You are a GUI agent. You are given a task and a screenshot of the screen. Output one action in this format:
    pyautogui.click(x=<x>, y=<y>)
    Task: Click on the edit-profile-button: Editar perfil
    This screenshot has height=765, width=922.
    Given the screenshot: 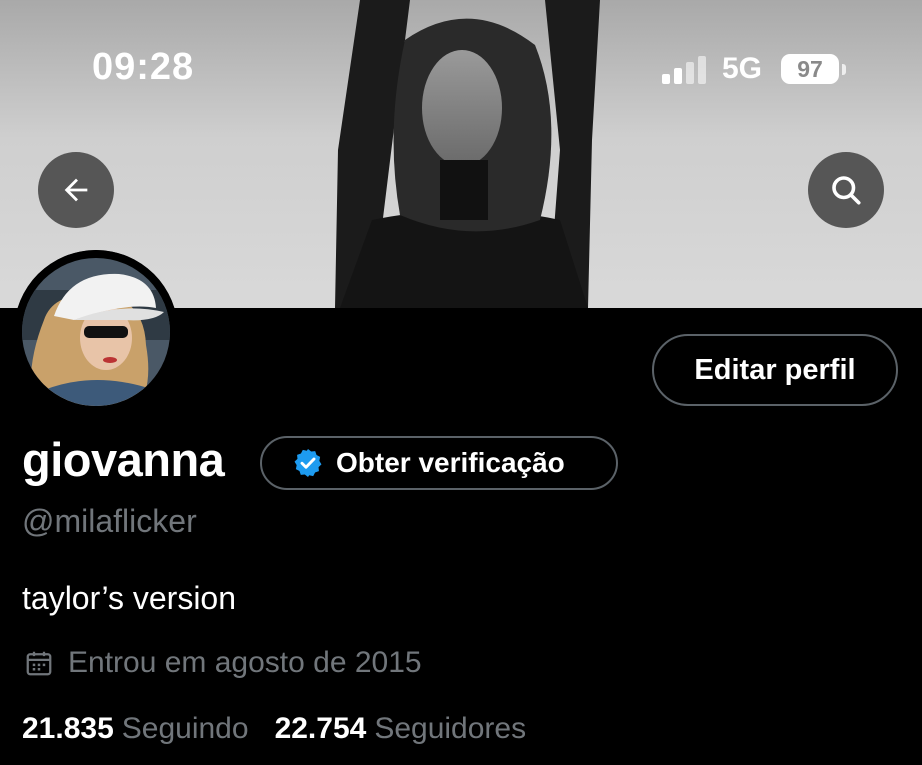 What is the action you would take?
    pyautogui.click(x=775, y=370)
    